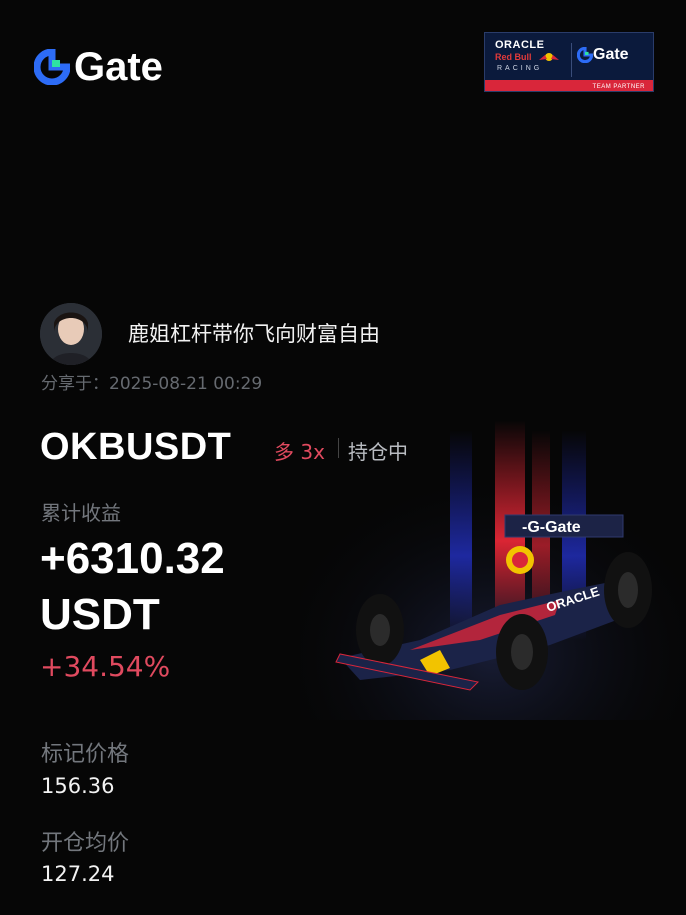 Image resolution: width=686 pixels, height=915 pixels. What do you see at coordinates (513, 57) in the screenshot?
I see `partner-redbull-text: Red Bull` at bounding box center [513, 57].